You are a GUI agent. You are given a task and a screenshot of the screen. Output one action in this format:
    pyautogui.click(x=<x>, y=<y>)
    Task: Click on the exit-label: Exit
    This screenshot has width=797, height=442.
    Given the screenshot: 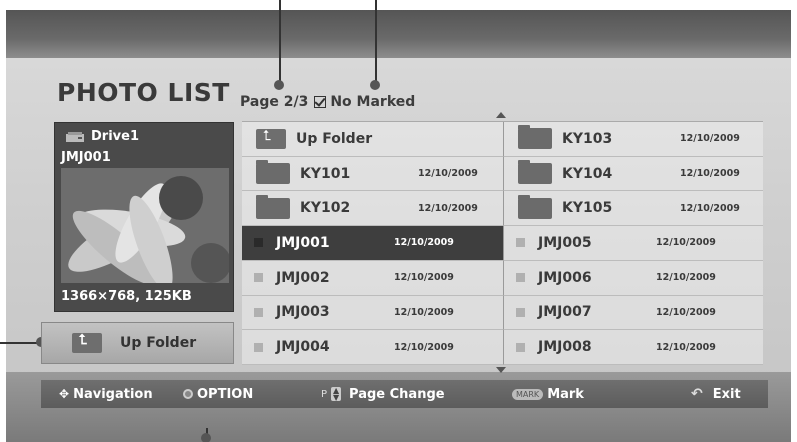 What is the action you would take?
    pyautogui.click(x=726, y=394)
    